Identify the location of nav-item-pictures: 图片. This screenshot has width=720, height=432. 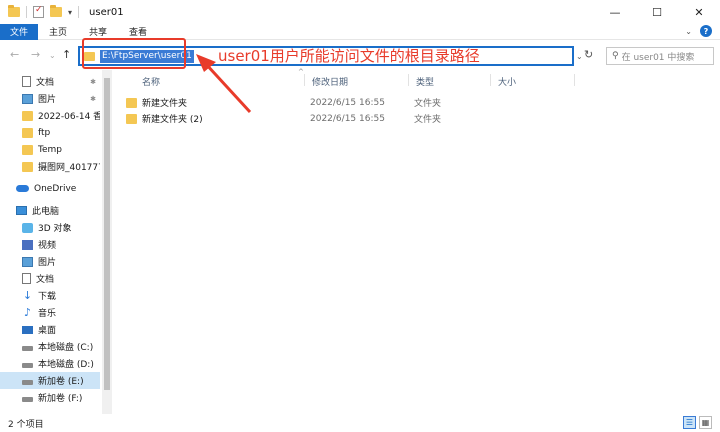
(50, 261).